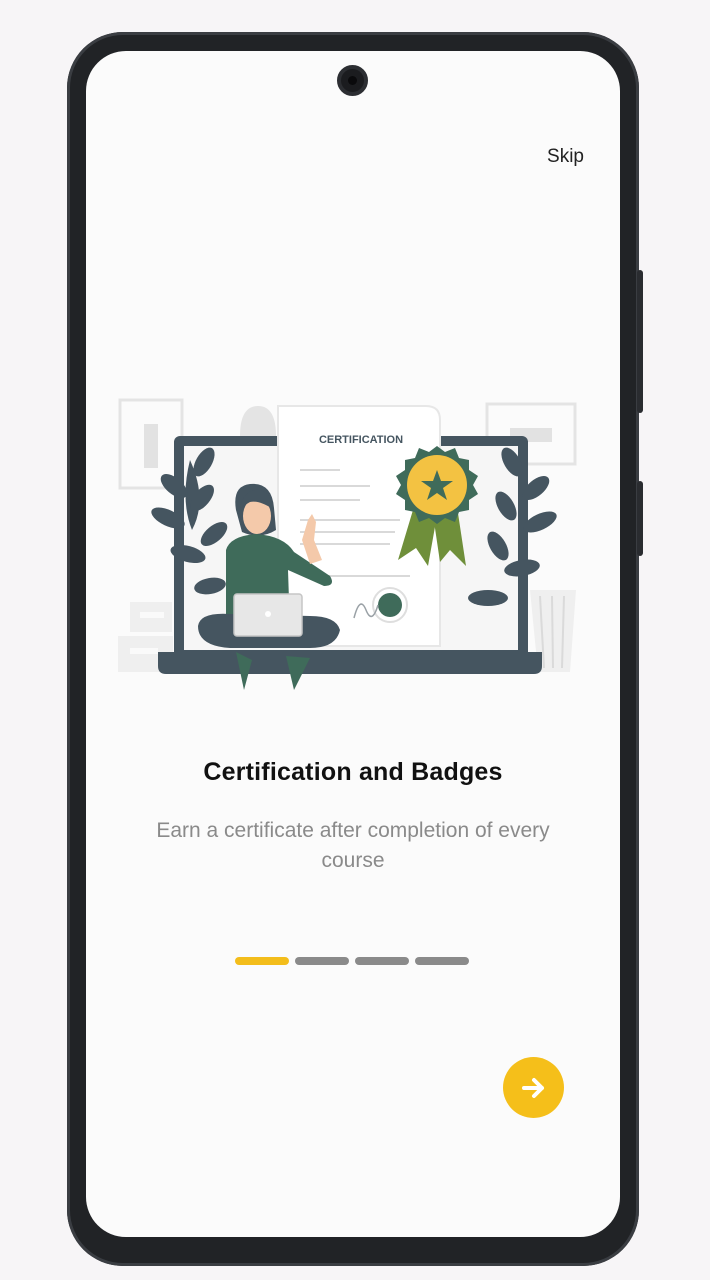 This screenshot has height=1280, width=710. I want to click on certification-illustration: CERTIFICATION, so click(347, 544).